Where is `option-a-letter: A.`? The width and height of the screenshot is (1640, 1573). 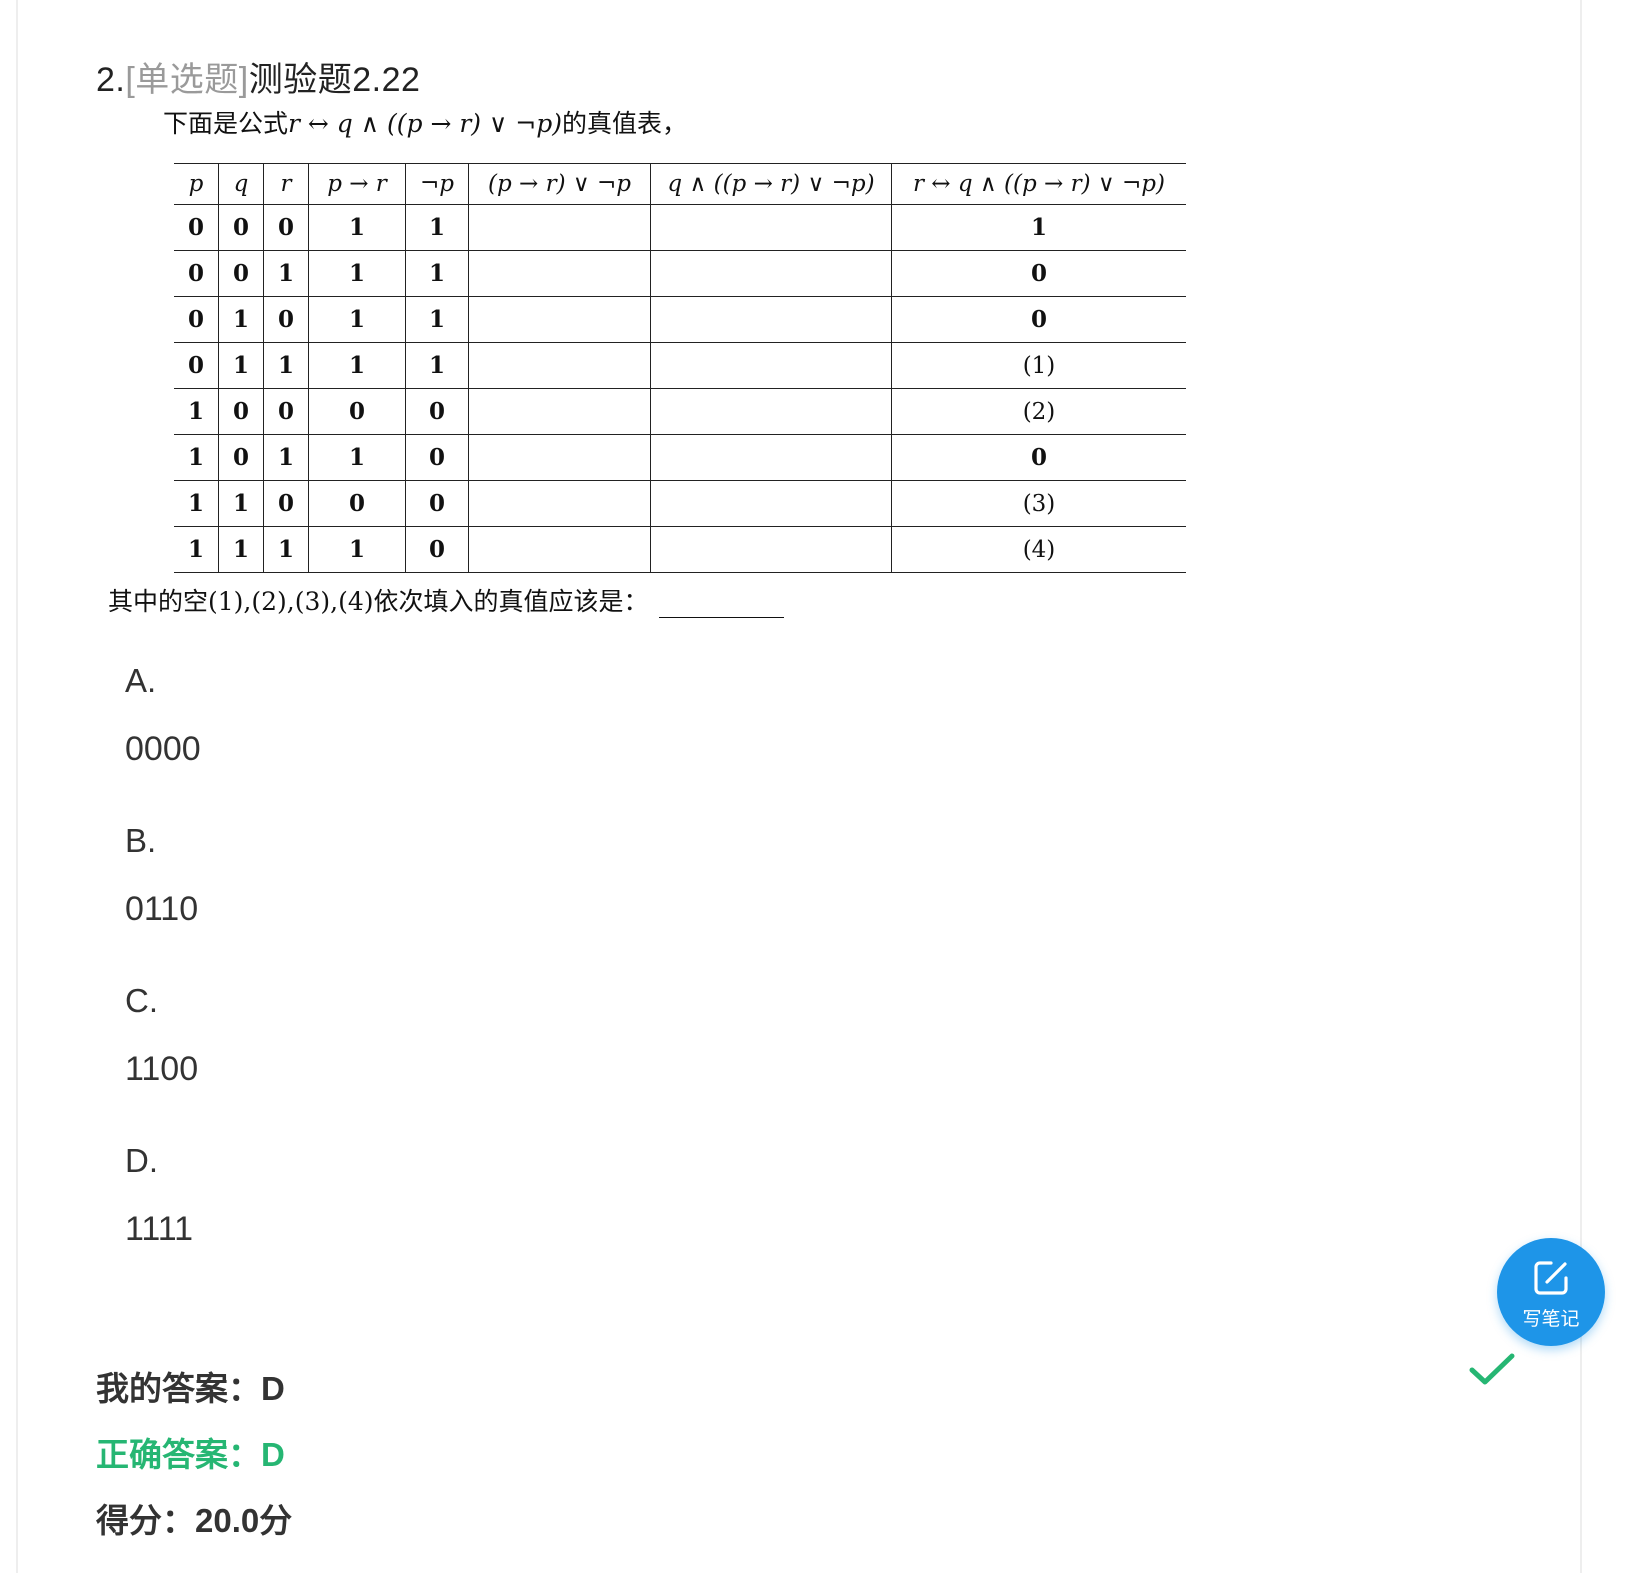 option-a-letter: A. is located at coordinates (140, 681).